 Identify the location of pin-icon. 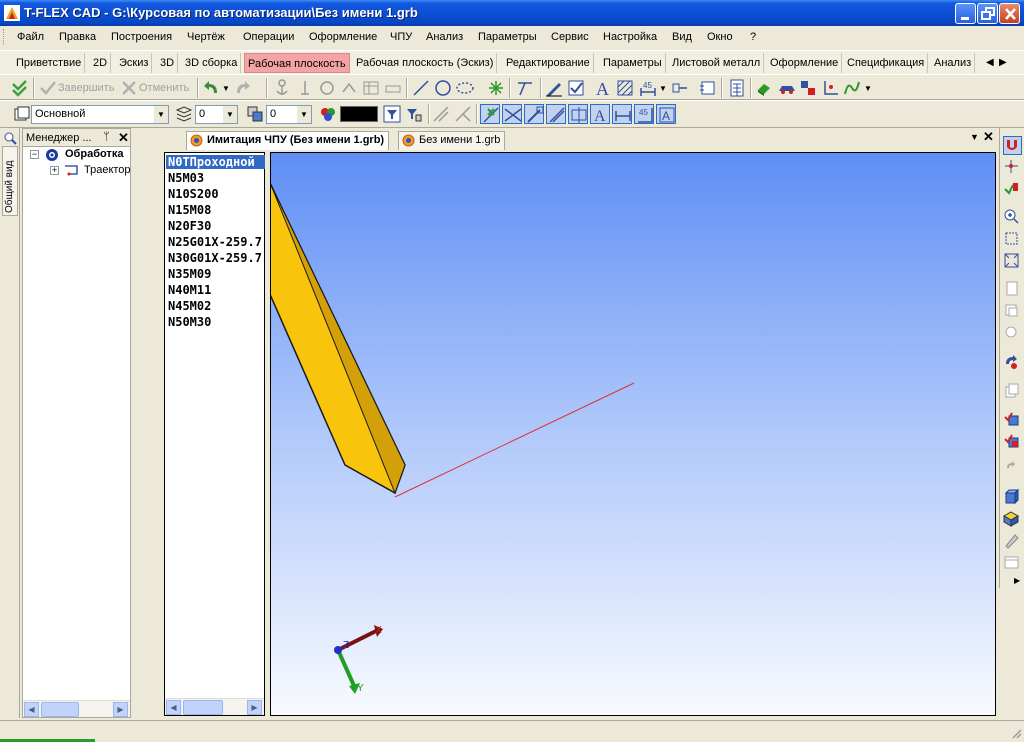
(305, 88).